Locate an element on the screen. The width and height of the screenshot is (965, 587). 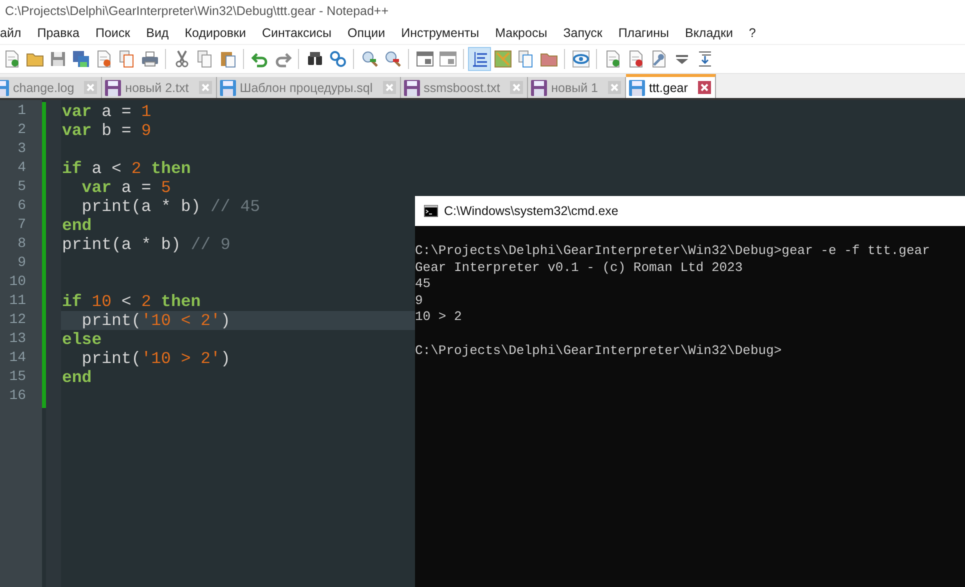
menu-item: айл is located at coordinates (15, 33).